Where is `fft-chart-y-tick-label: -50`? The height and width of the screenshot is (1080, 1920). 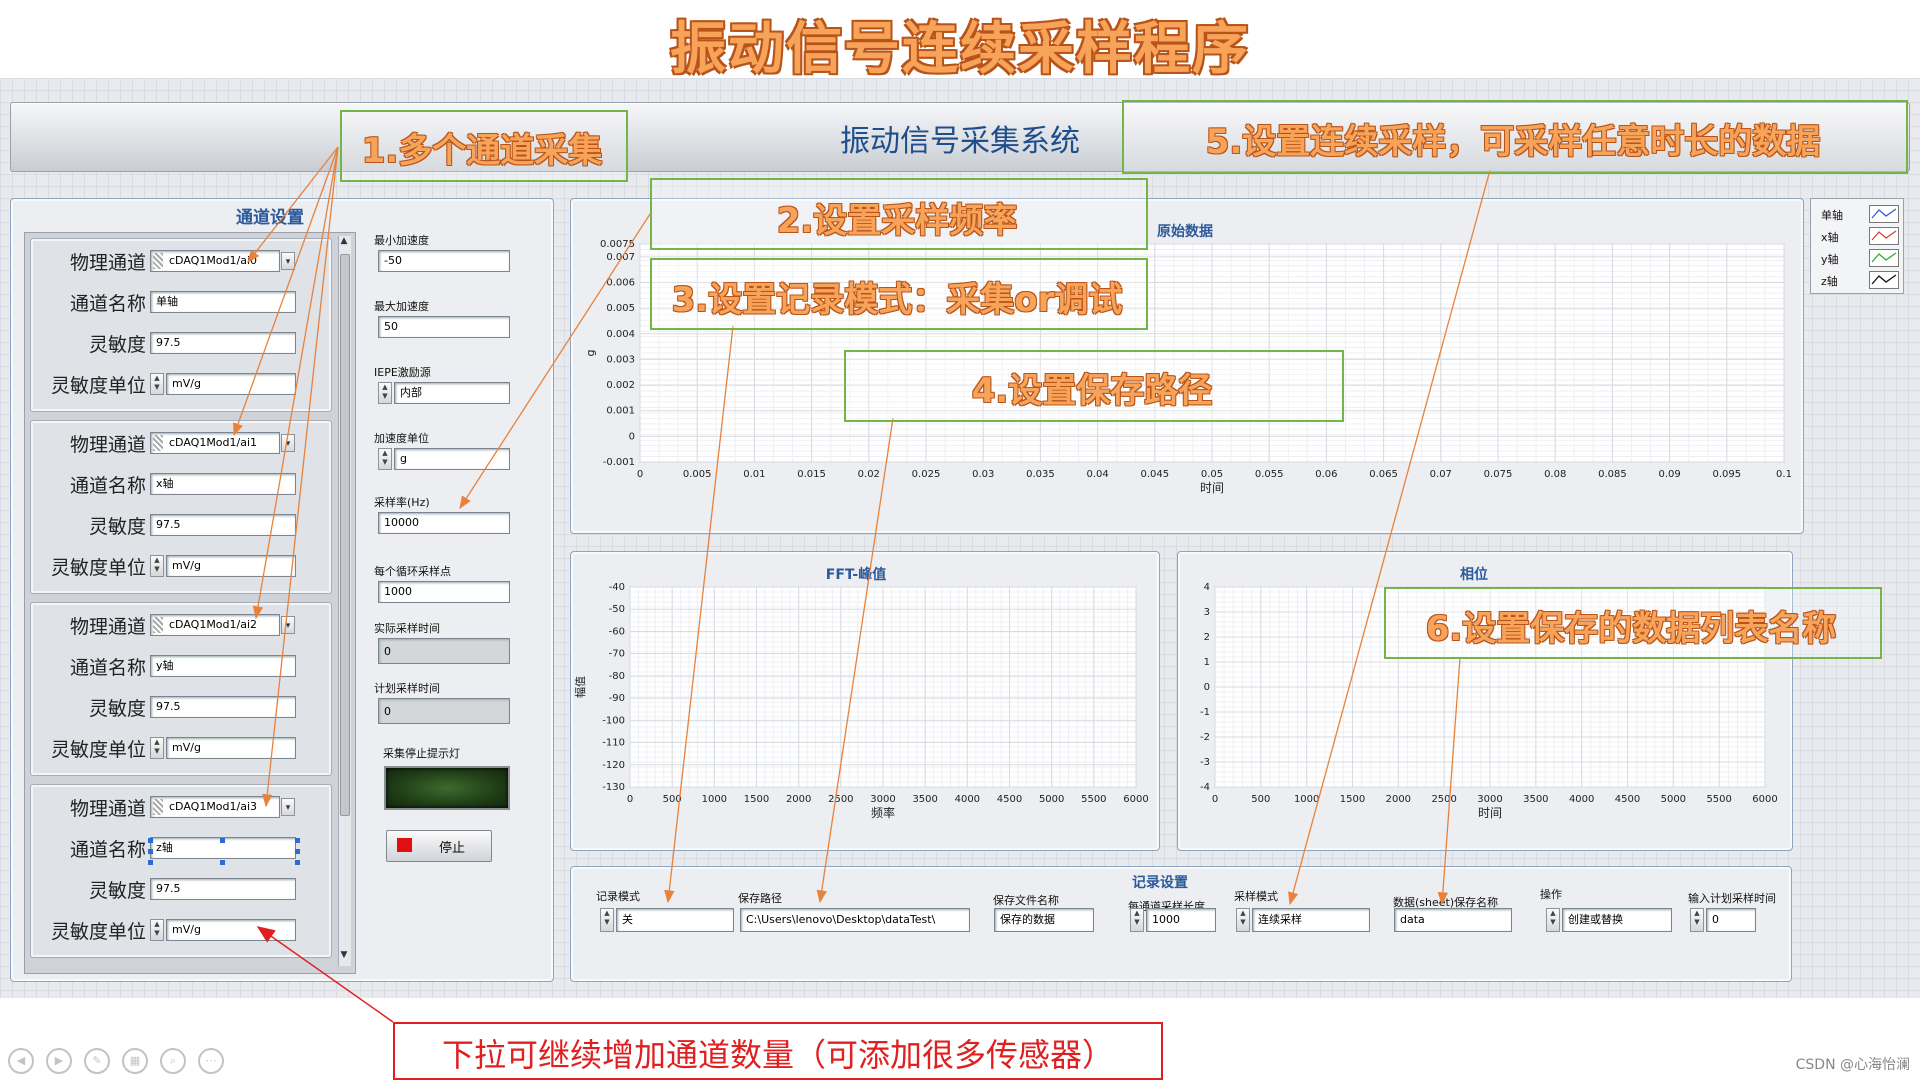
fft-chart-y-tick-label: -50 is located at coordinates (617, 609).